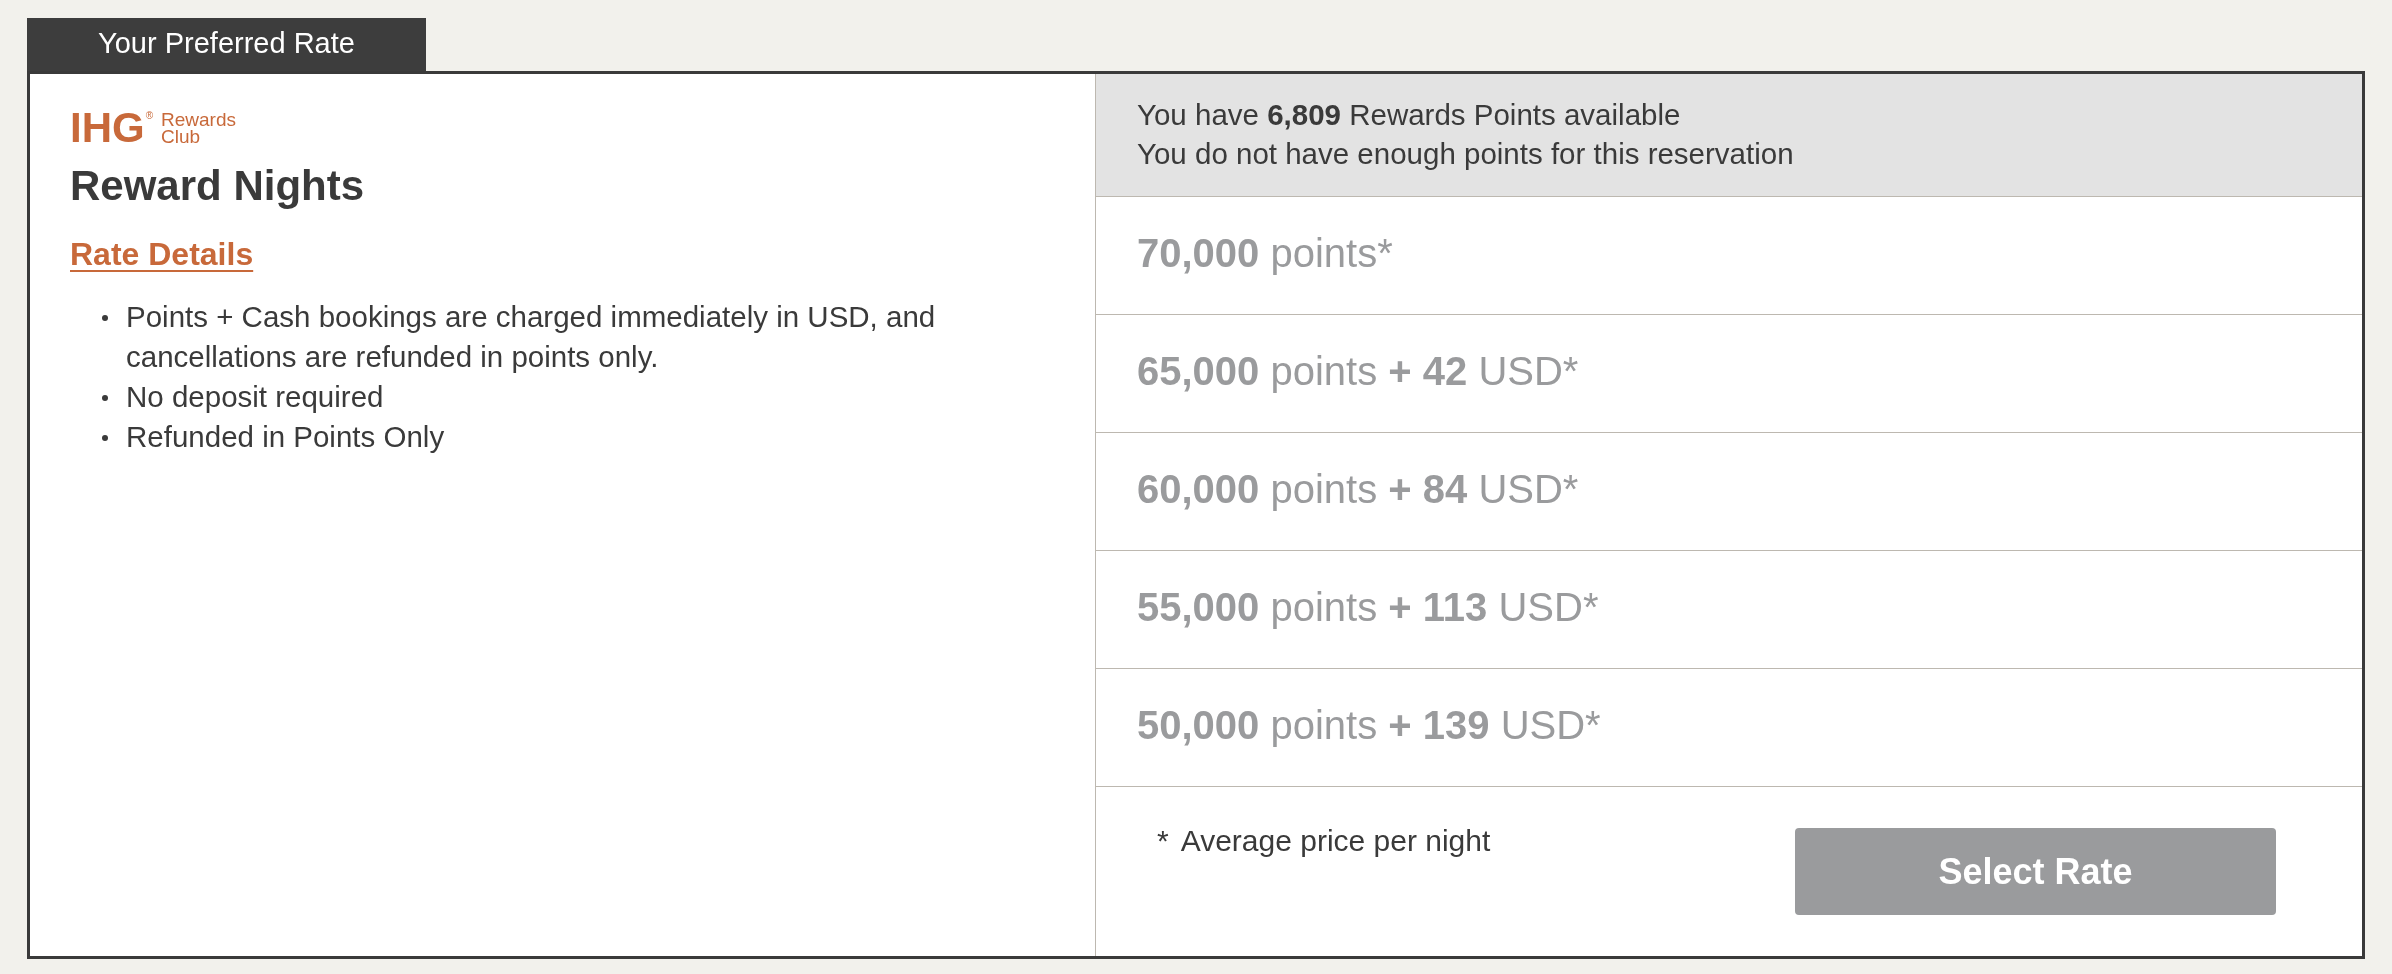 The height and width of the screenshot is (974, 2392). I want to click on points-balance-text: You have 6,809 Rewards Points available, so click(1409, 115).